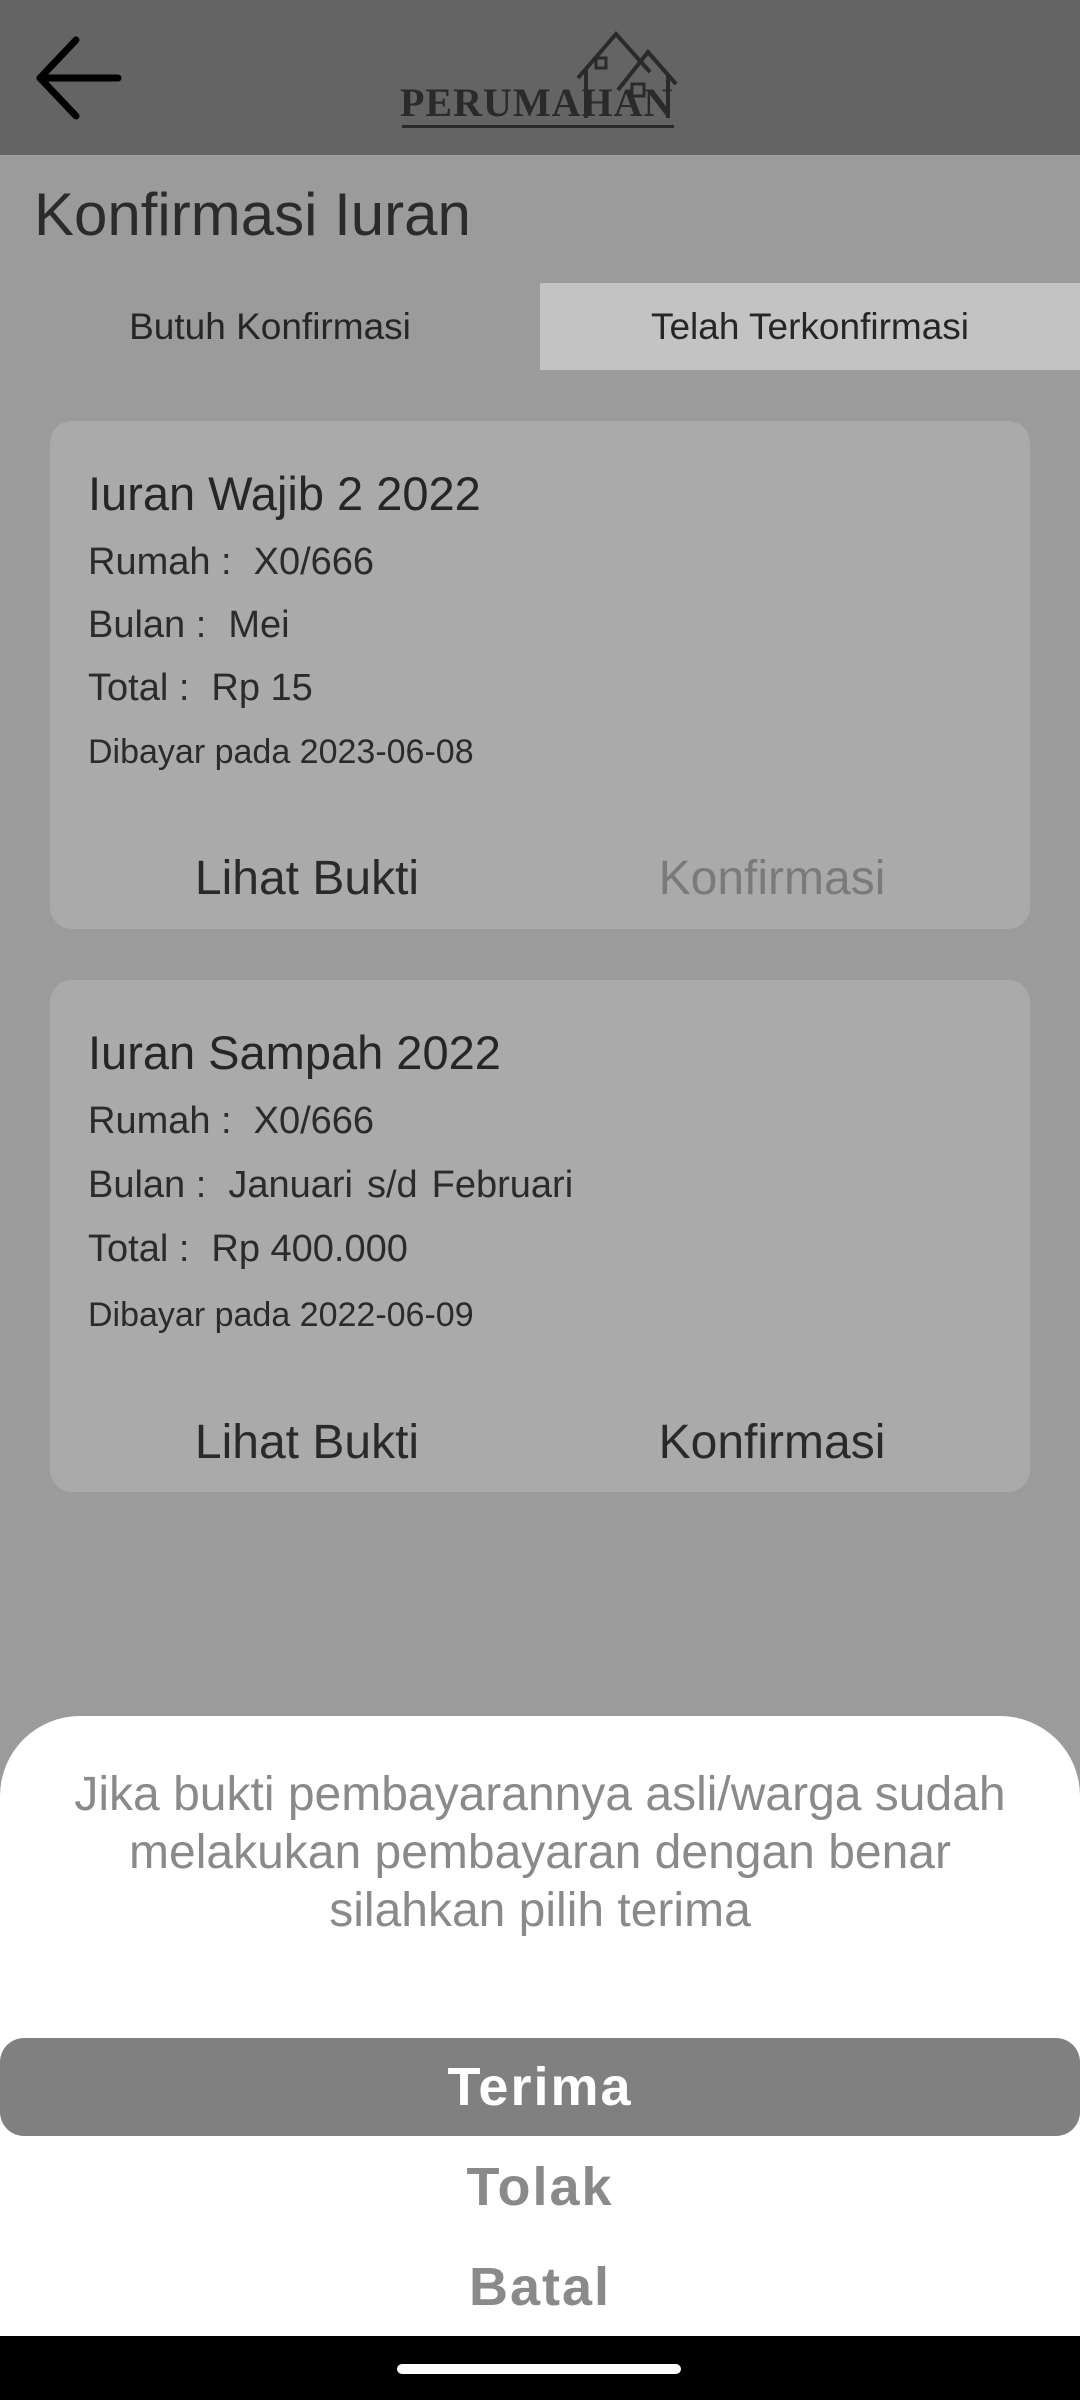 This screenshot has height=2400, width=1080. What do you see at coordinates (270, 326) in the screenshot?
I see `tab-butuh-konfirmasi: Butuh Konfirmasi` at bounding box center [270, 326].